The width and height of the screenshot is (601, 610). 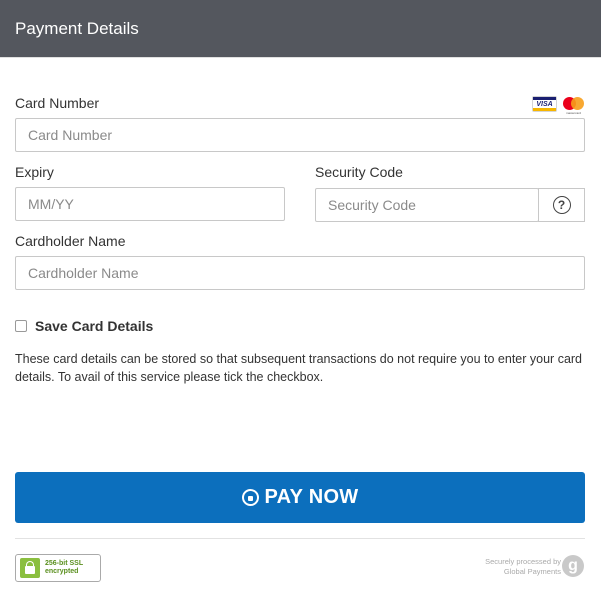 I want to click on mastercard-icon: mastercard, so click(x=573, y=105).